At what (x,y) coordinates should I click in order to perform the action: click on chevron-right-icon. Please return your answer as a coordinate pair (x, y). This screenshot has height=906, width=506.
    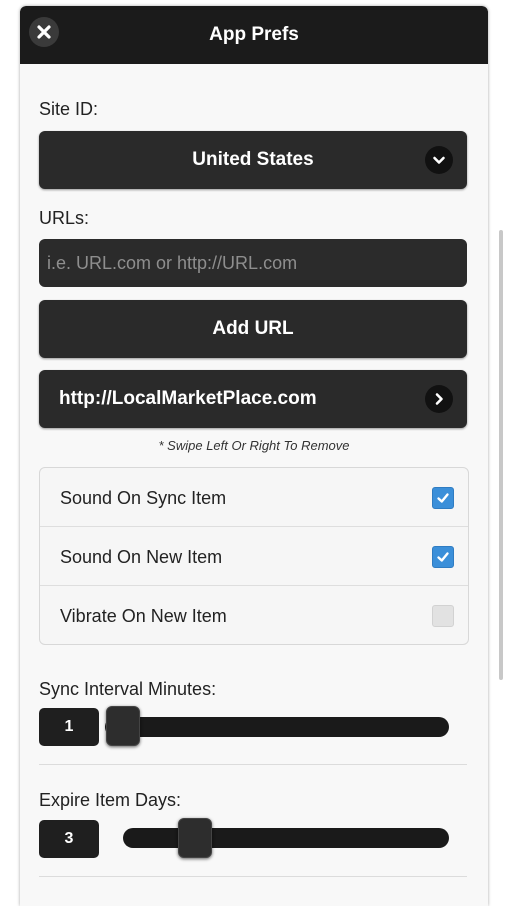
    Looking at the image, I should click on (439, 399).